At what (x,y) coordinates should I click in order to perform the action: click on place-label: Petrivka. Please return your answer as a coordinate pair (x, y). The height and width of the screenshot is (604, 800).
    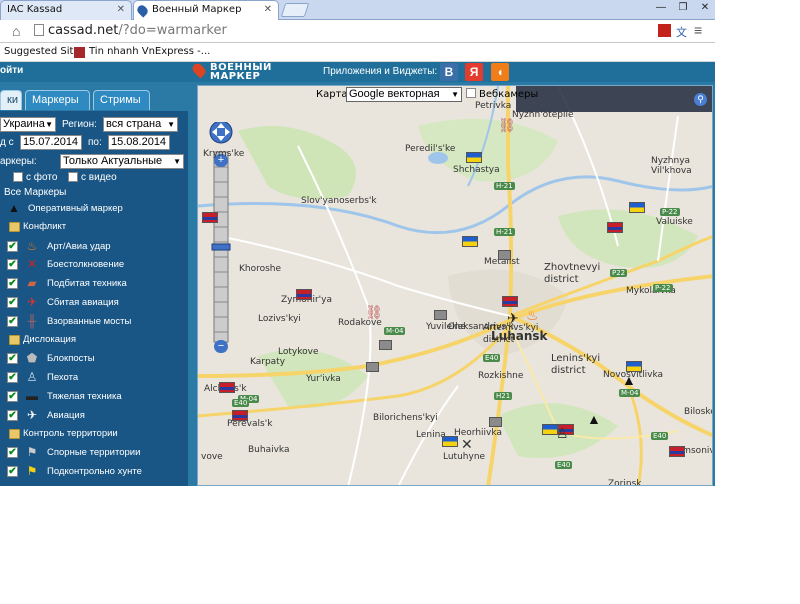
    Looking at the image, I should click on (493, 106).